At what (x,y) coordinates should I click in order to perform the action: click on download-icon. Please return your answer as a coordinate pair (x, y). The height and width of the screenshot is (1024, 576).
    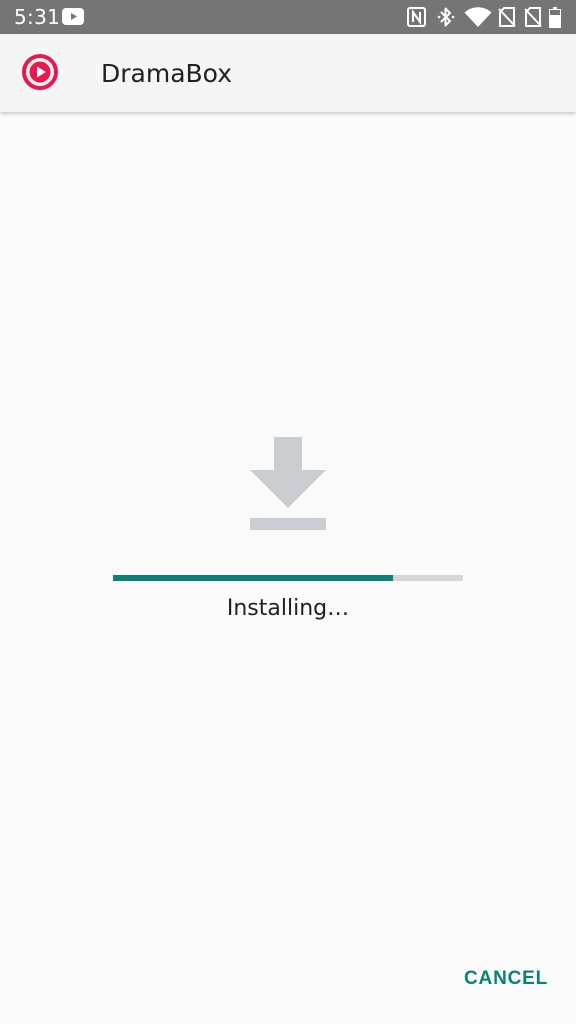
    Looking at the image, I should click on (288, 483).